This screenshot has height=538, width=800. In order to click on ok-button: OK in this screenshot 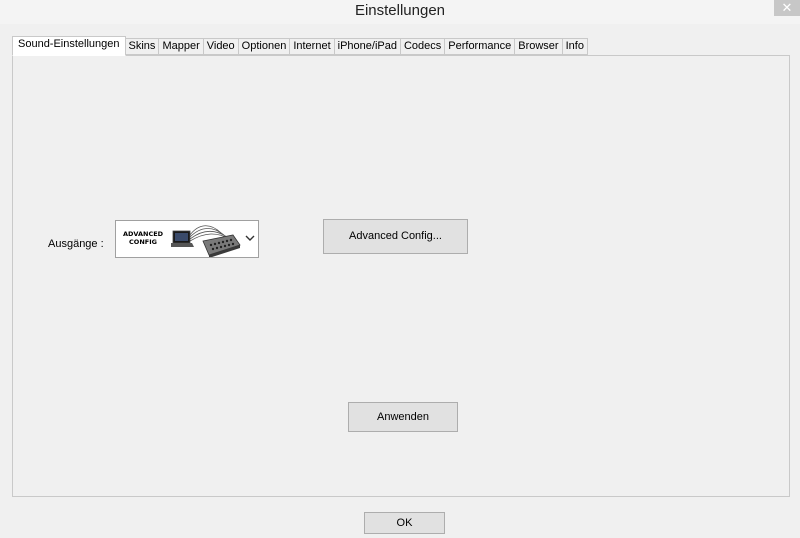, I will do `click(404, 523)`.